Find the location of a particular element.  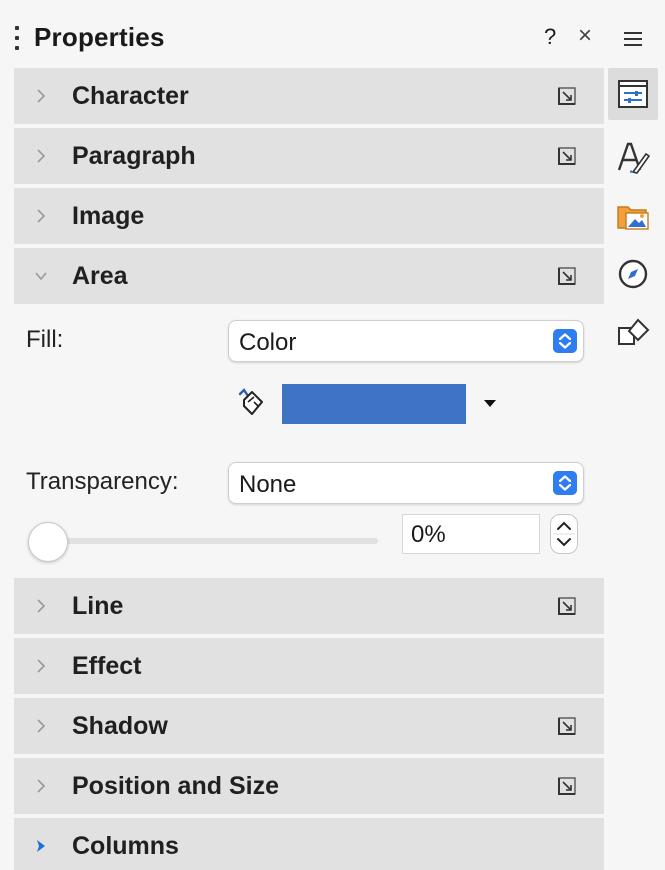

transparency-select: None is located at coordinates (406, 483).